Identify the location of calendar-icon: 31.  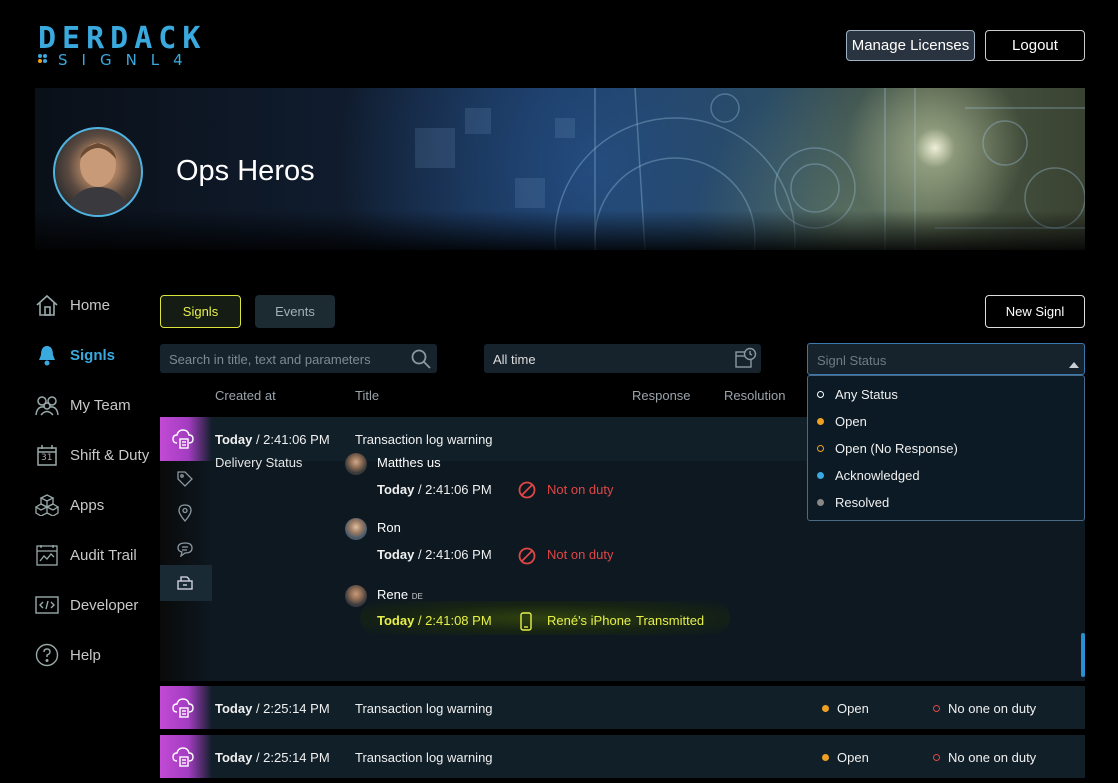
(47, 455).